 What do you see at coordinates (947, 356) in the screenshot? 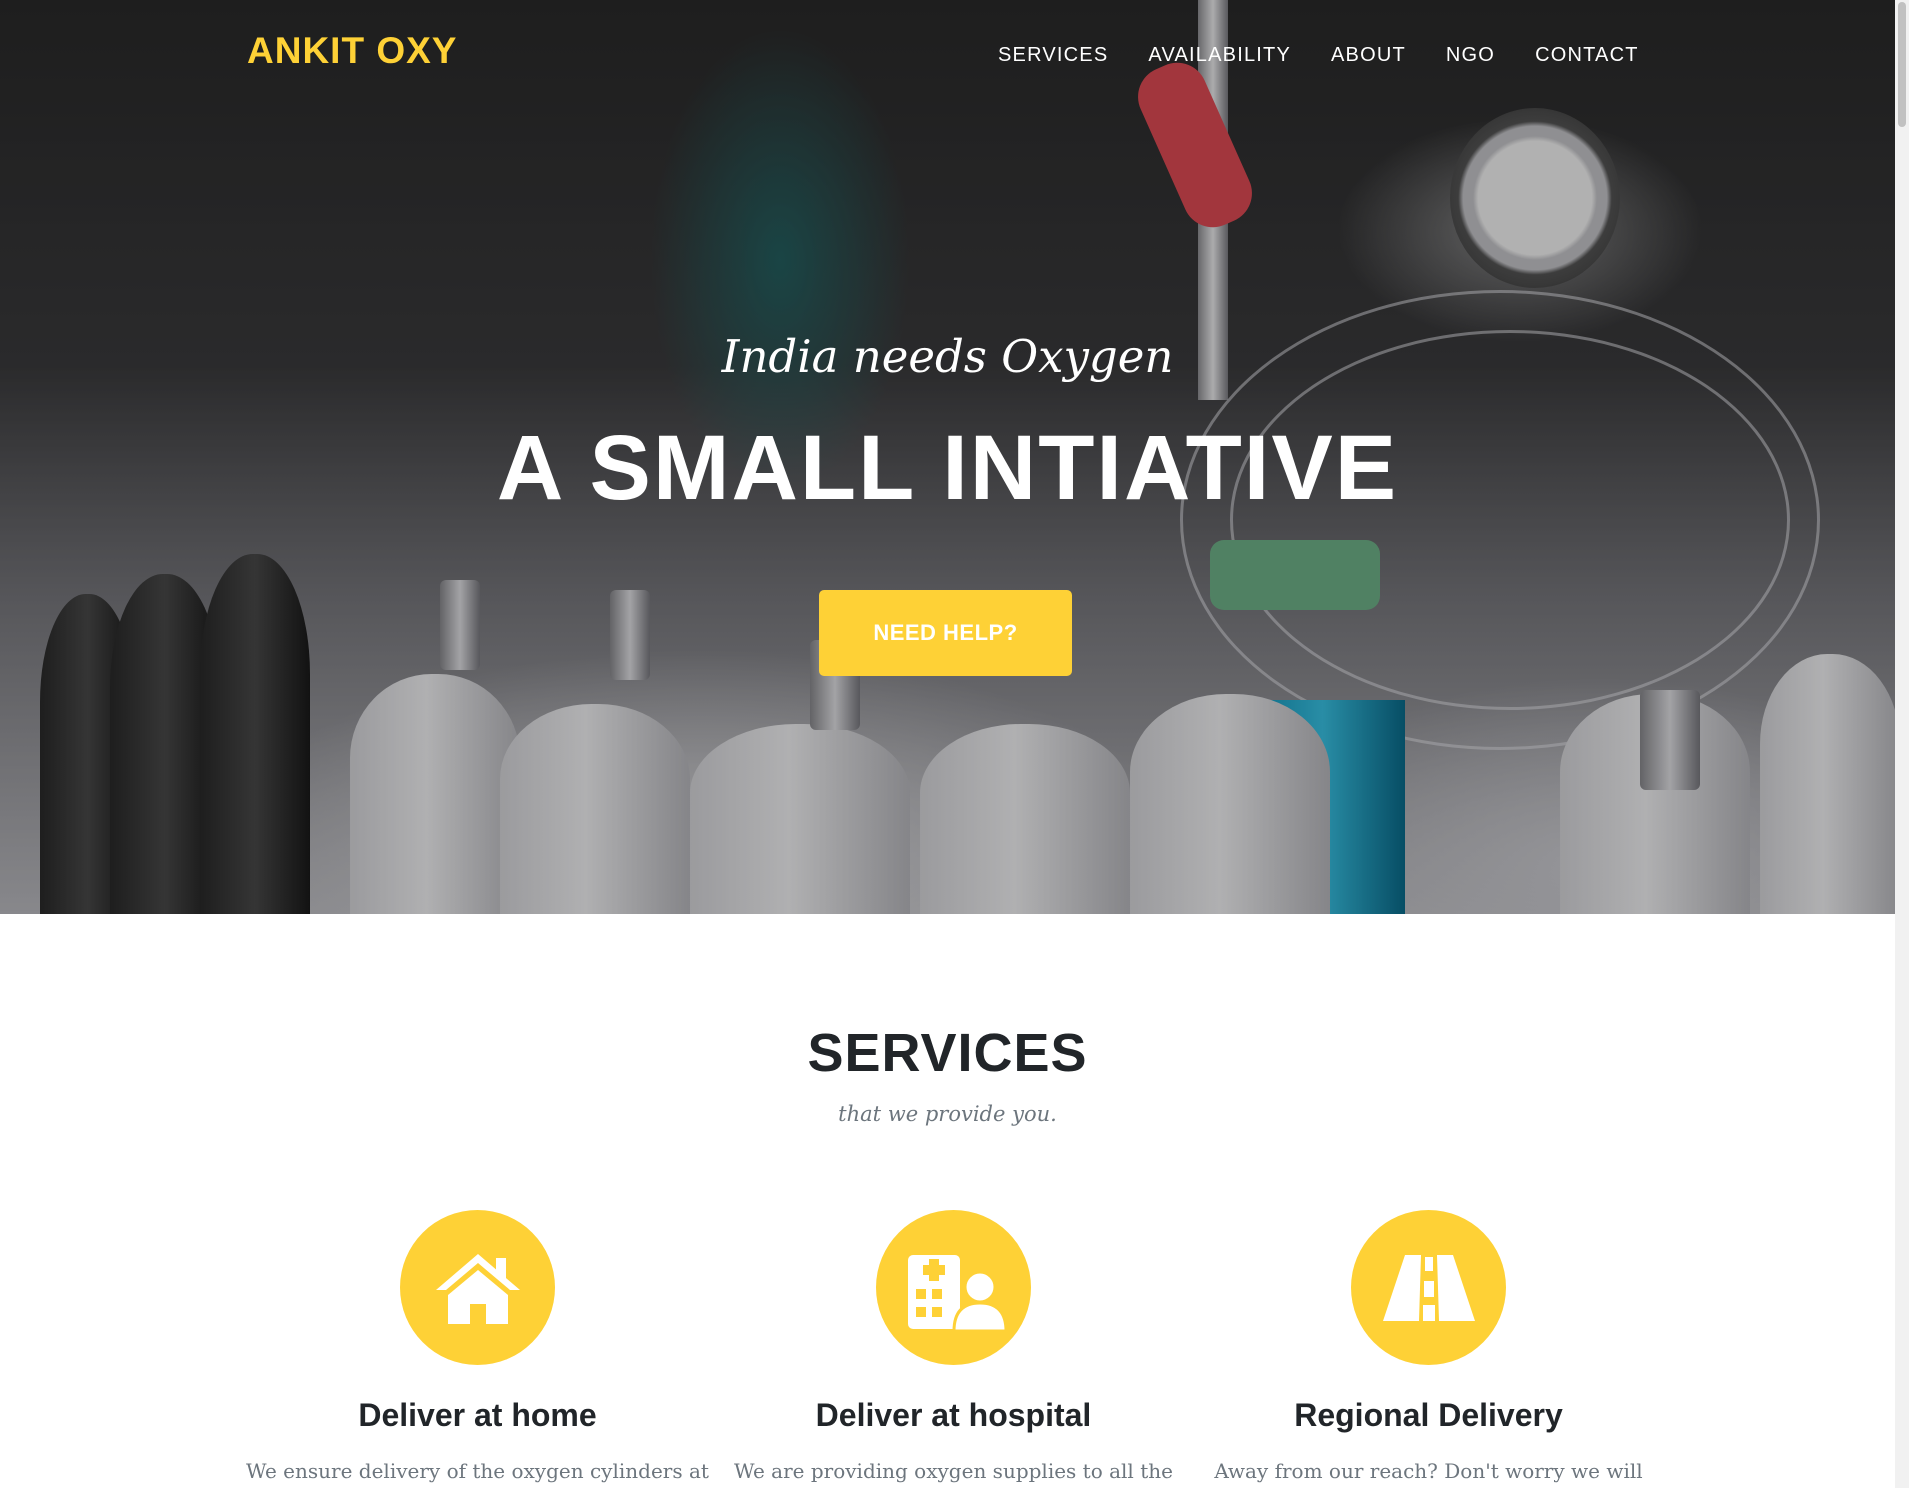
I see `hero-subtitle: India needs Oxygen` at bounding box center [947, 356].